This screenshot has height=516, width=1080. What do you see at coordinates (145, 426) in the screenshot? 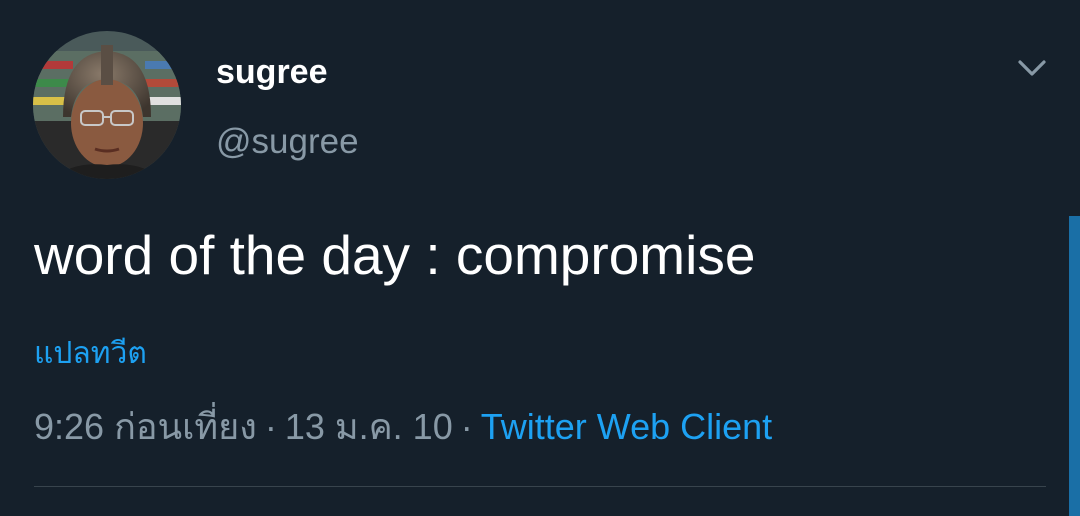
I see `tweet-time: 9:26 ก่อนเที่ยง` at bounding box center [145, 426].